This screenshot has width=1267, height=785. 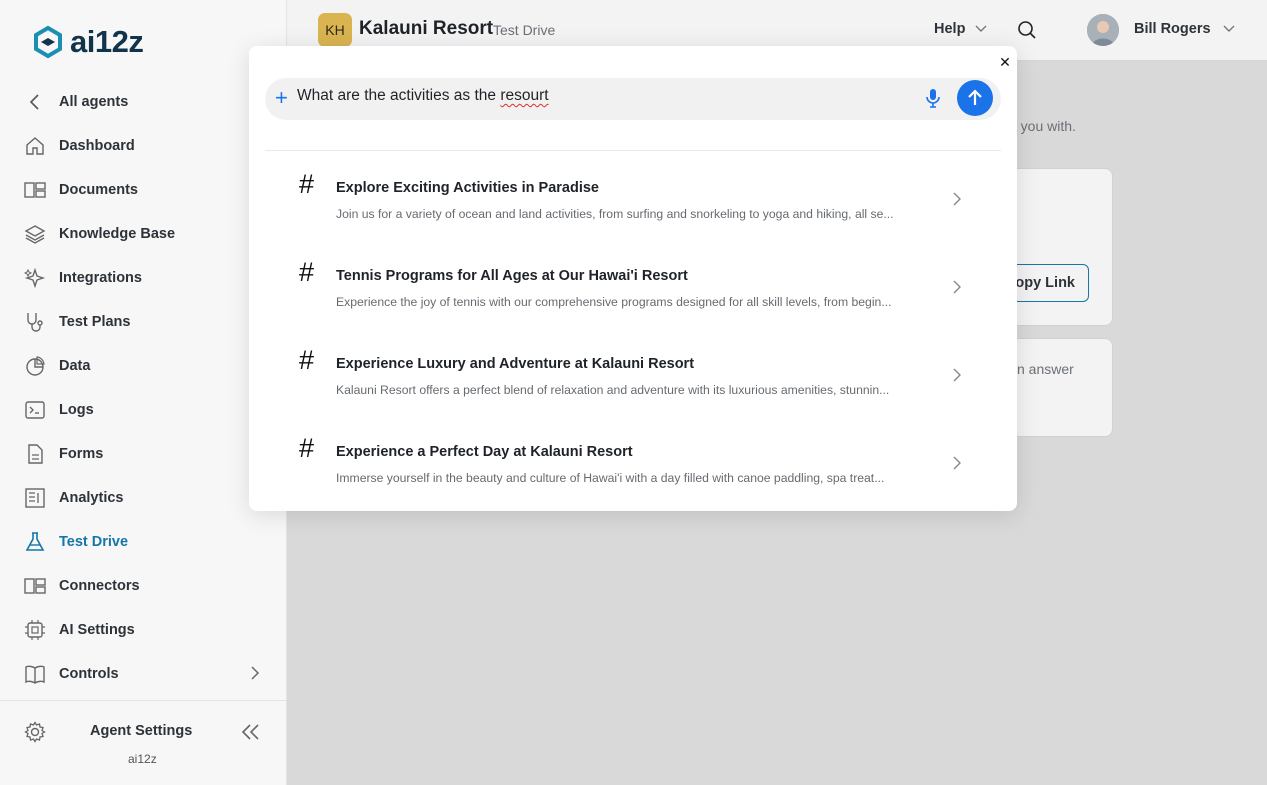 I want to click on ai12z-logo: ai12z, so click(x=87, y=42).